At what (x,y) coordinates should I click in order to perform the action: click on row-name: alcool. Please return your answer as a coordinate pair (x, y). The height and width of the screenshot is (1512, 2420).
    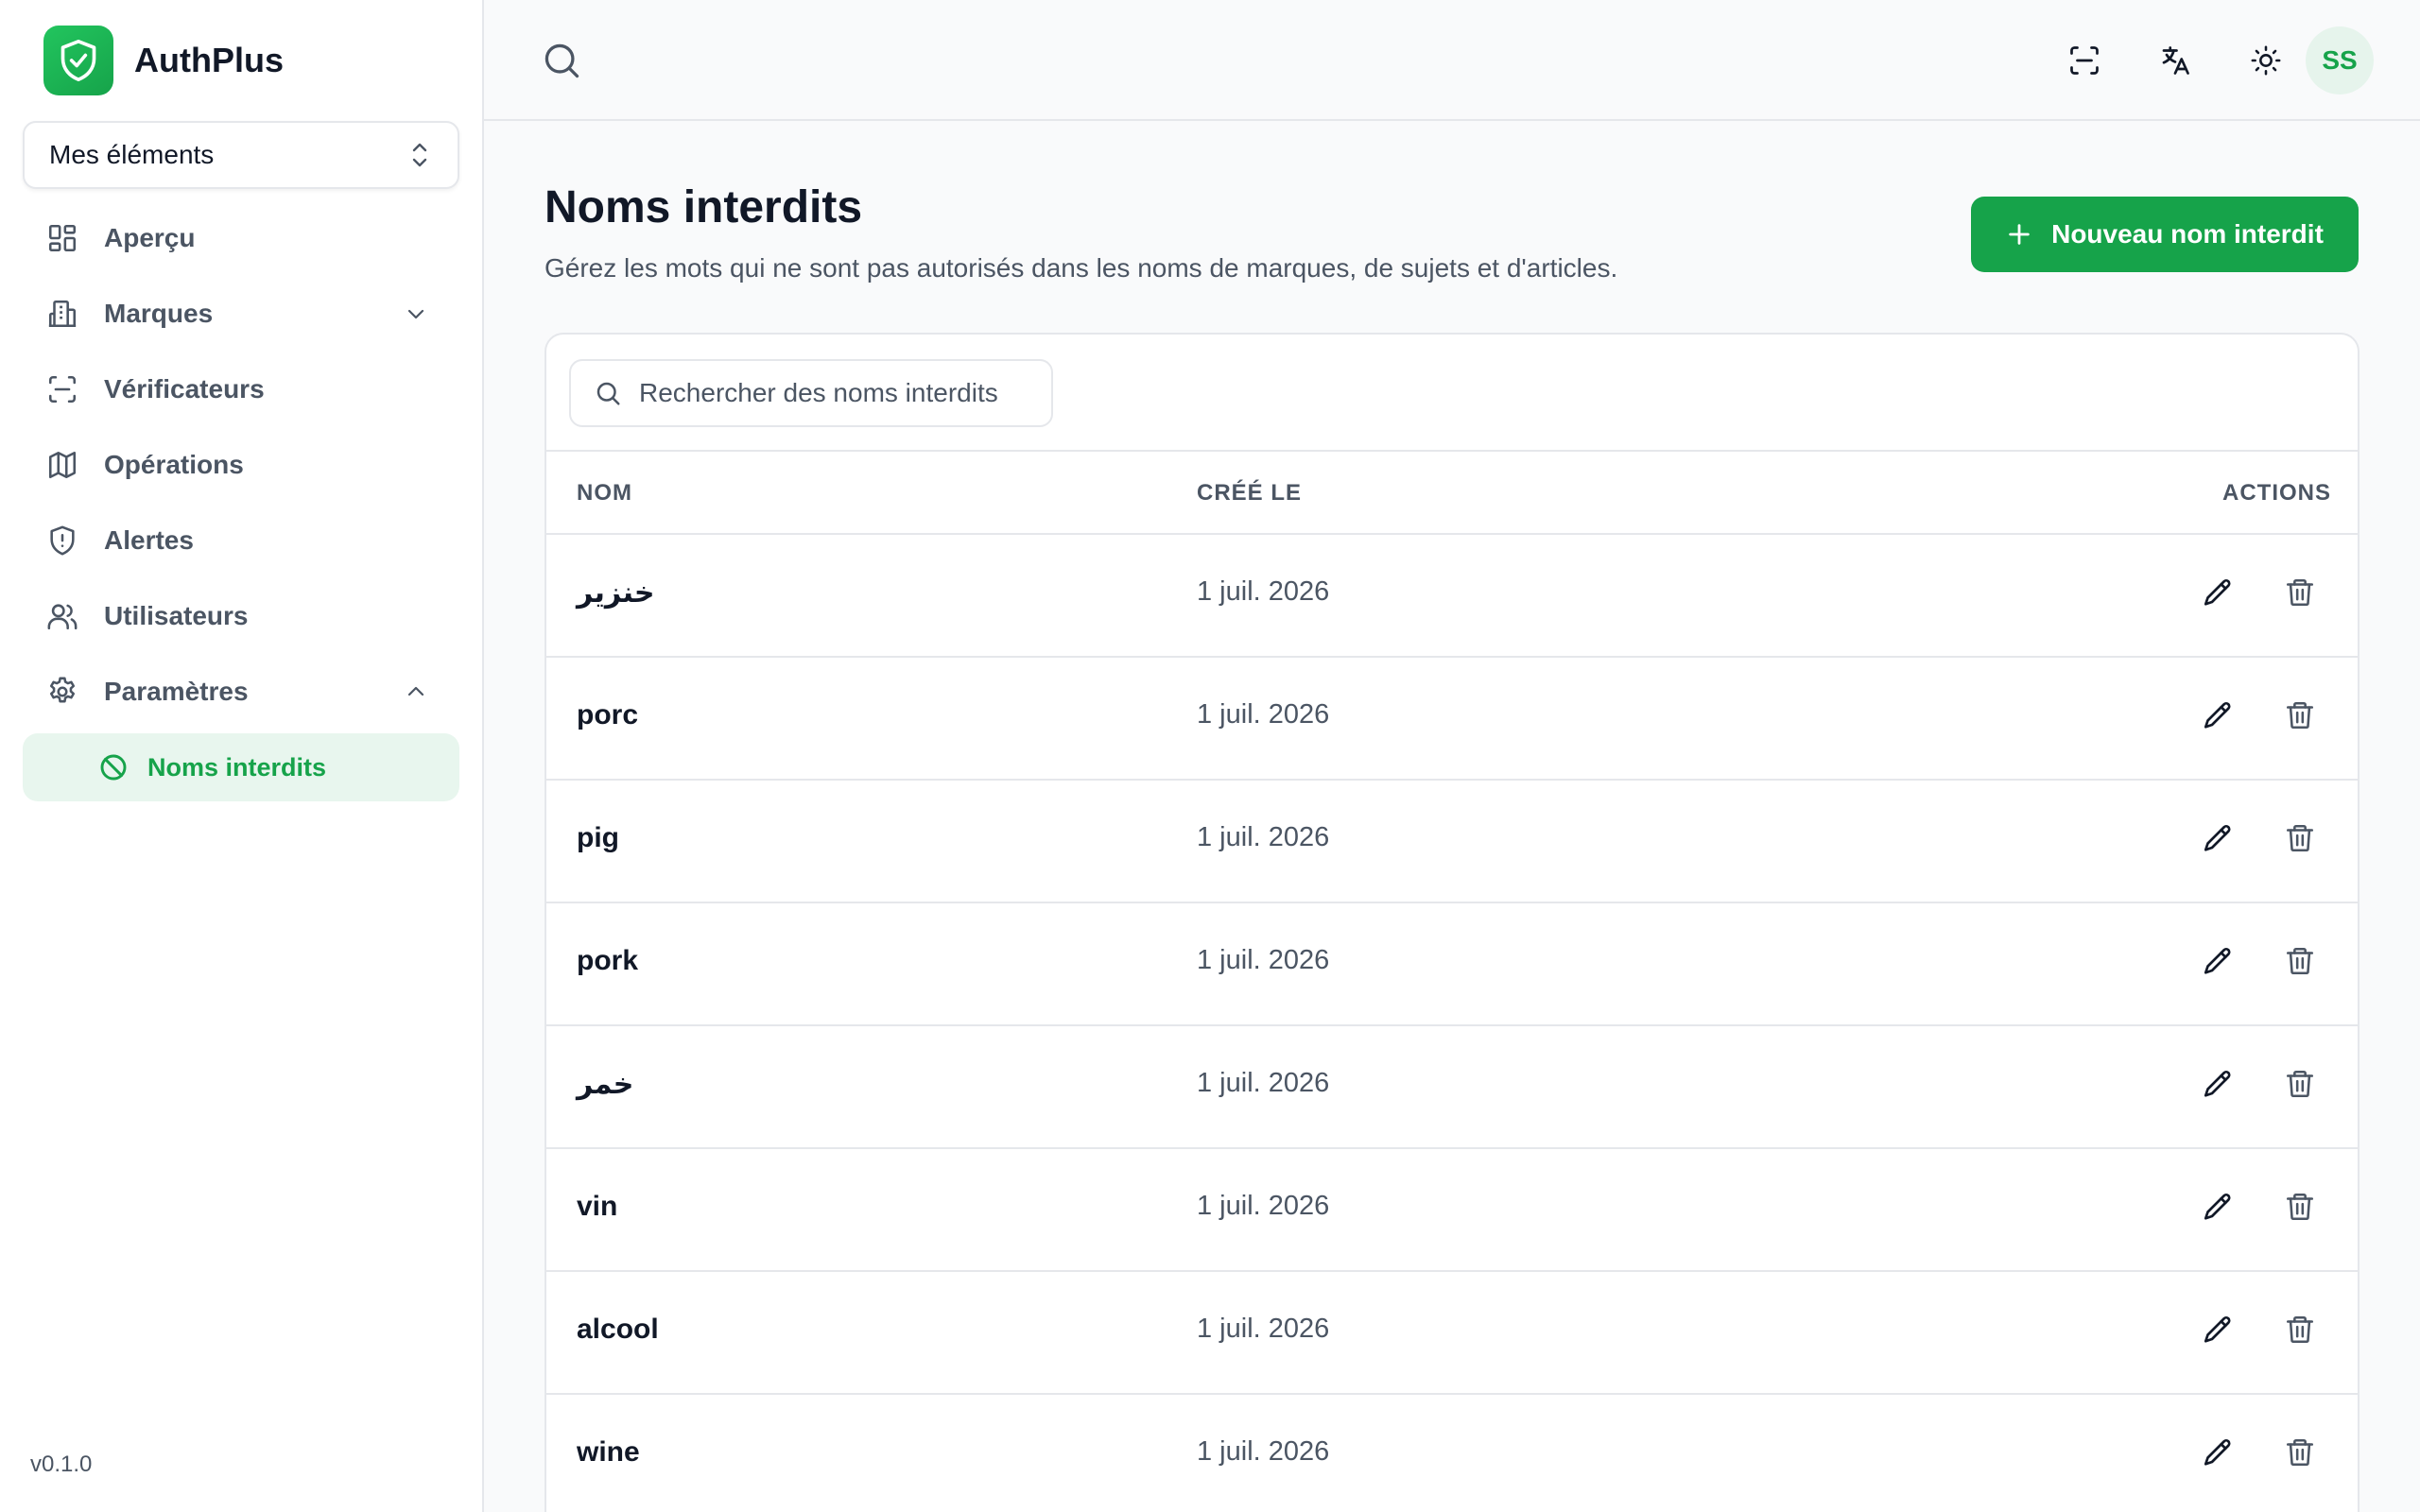
    Looking at the image, I should click on (618, 1329).